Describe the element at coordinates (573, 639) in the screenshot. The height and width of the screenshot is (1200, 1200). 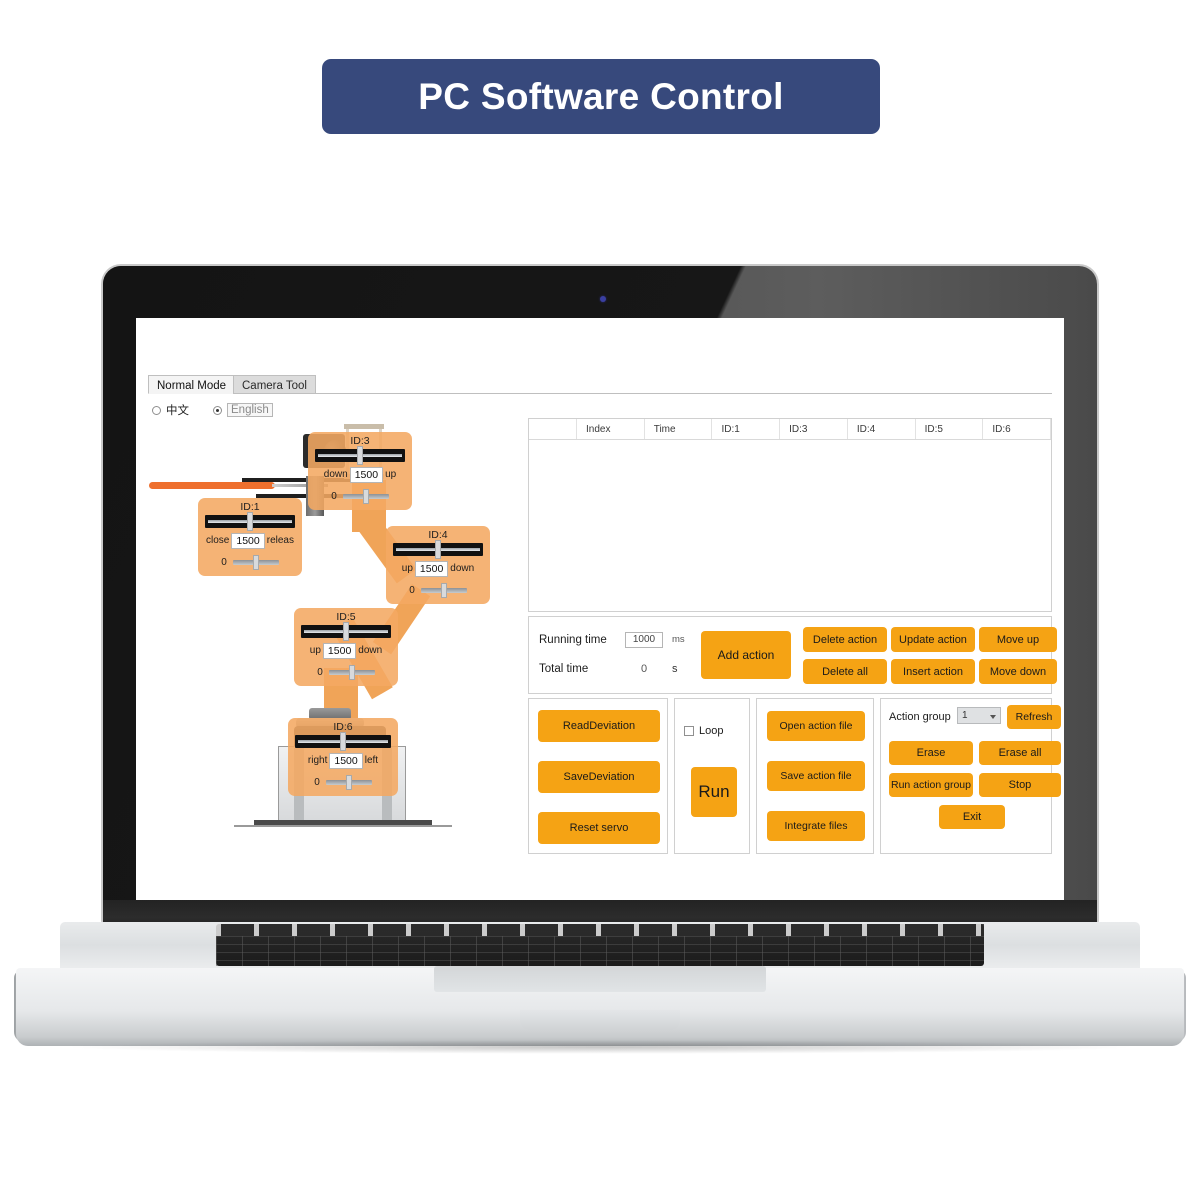
I see `running-time-label: Running time` at that location.